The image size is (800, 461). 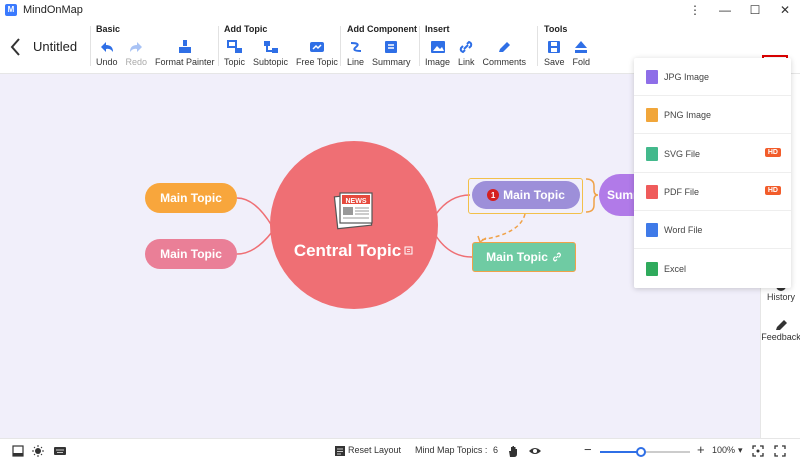 I want to click on format-painter-button: Format Painter, so click(x=185, y=53).